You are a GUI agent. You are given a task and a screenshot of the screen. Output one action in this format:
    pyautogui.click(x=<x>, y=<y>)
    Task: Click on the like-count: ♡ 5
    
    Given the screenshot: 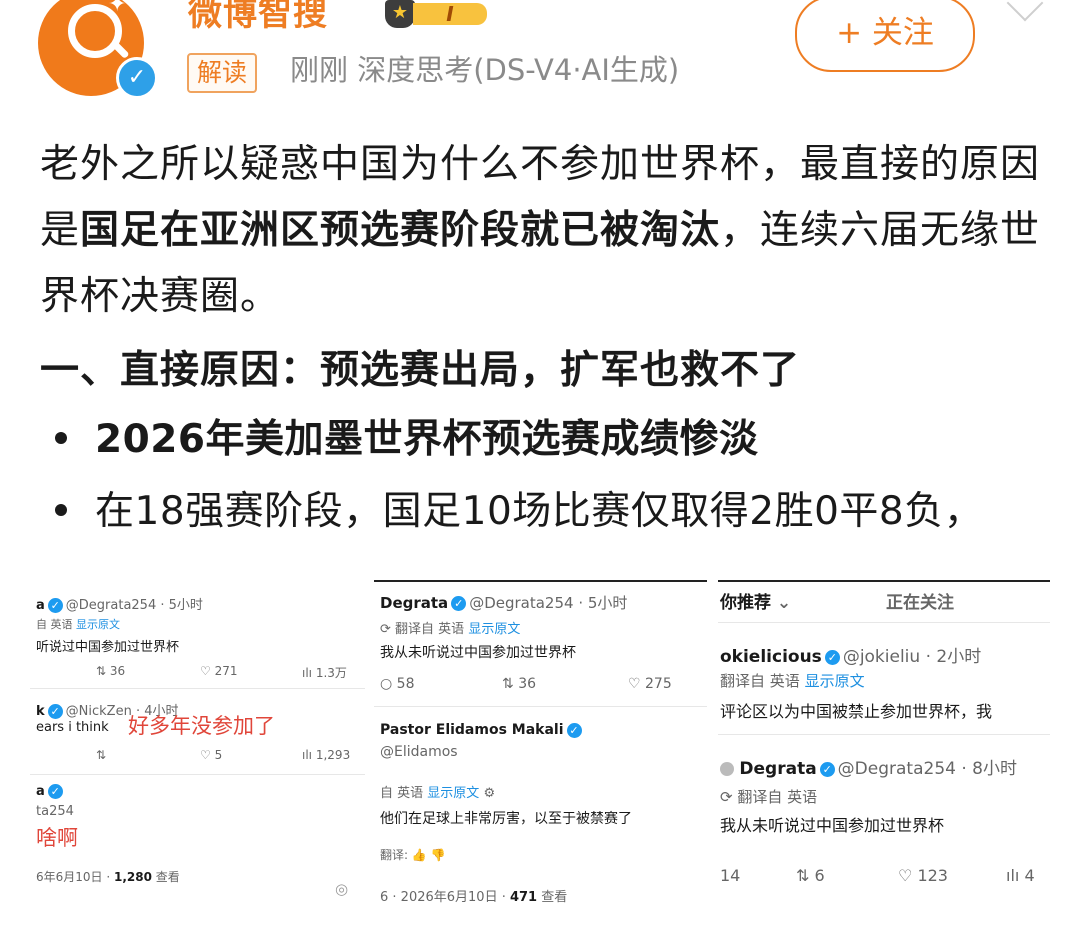 What is the action you would take?
    pyautogui.click(x=211, y=755)
    